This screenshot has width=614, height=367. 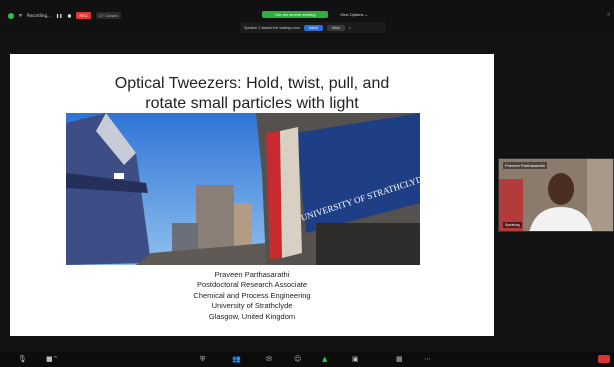 I want to click on record-icon: ▣, so click(x=355, y=359).